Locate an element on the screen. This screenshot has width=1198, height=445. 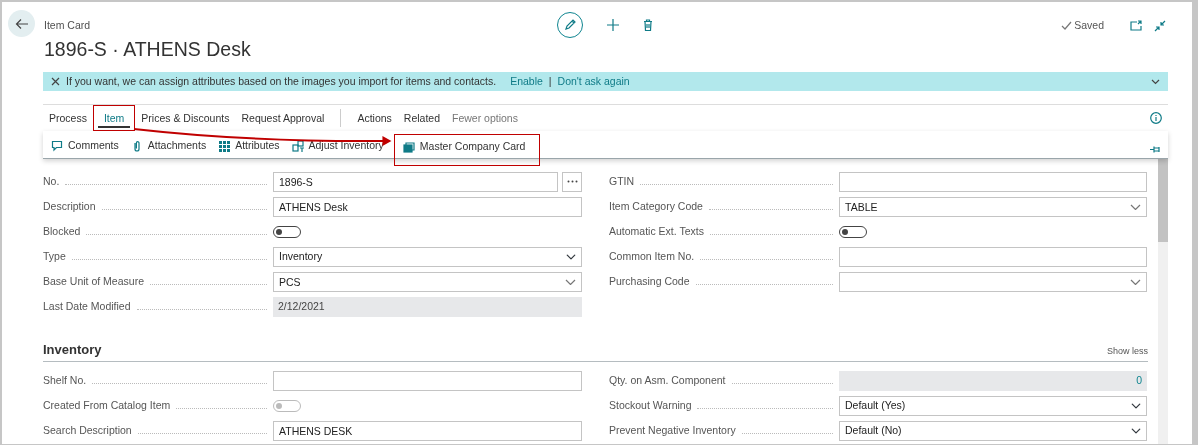
toggle-link: Fewer options is located at coordinates (485, 118).